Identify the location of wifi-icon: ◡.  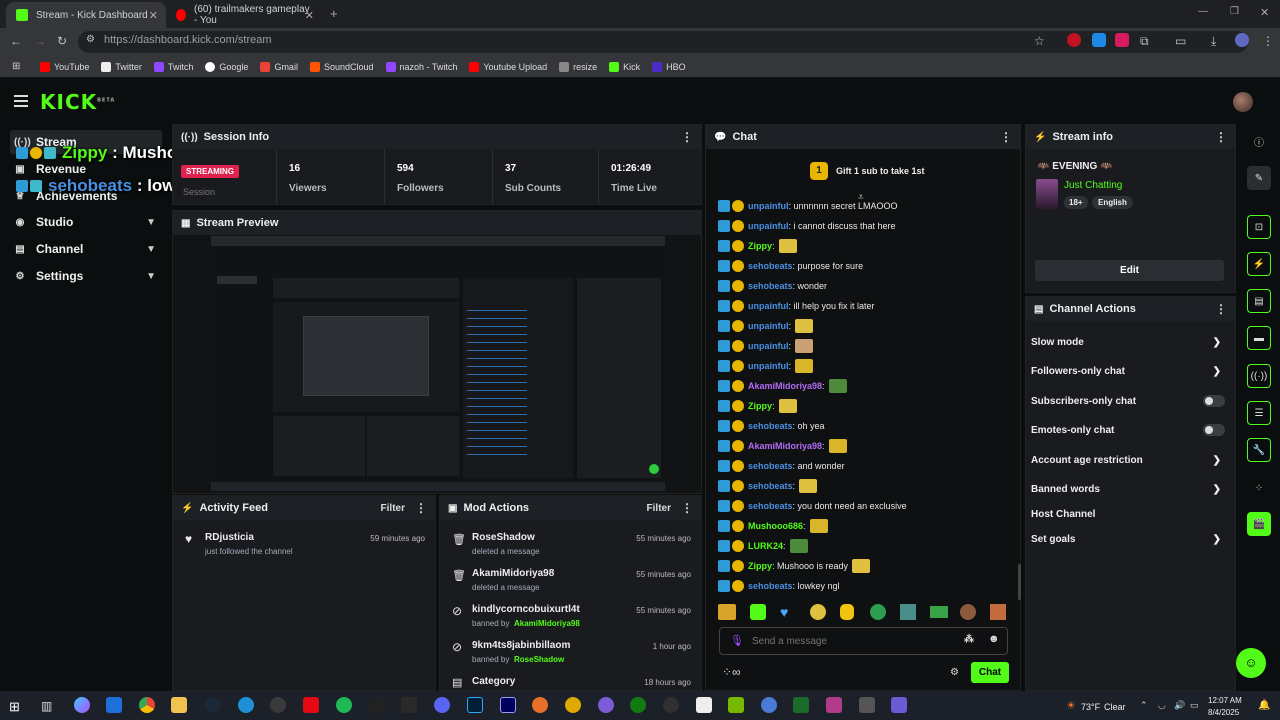
(1162, 705).